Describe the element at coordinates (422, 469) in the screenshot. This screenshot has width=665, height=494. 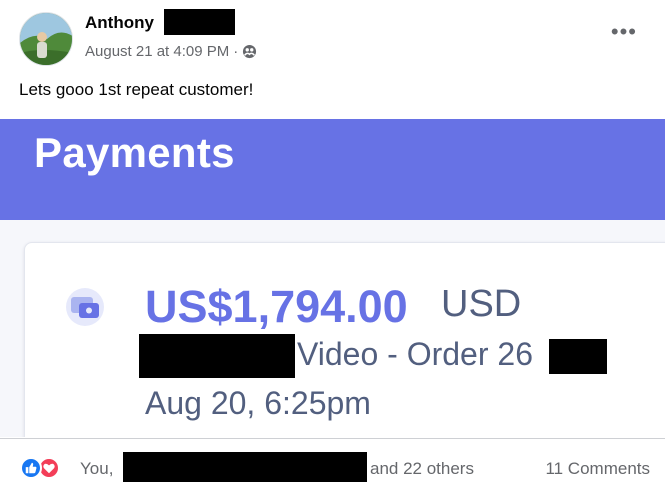
I see `reactors-others-link: and 22 others` at that location.